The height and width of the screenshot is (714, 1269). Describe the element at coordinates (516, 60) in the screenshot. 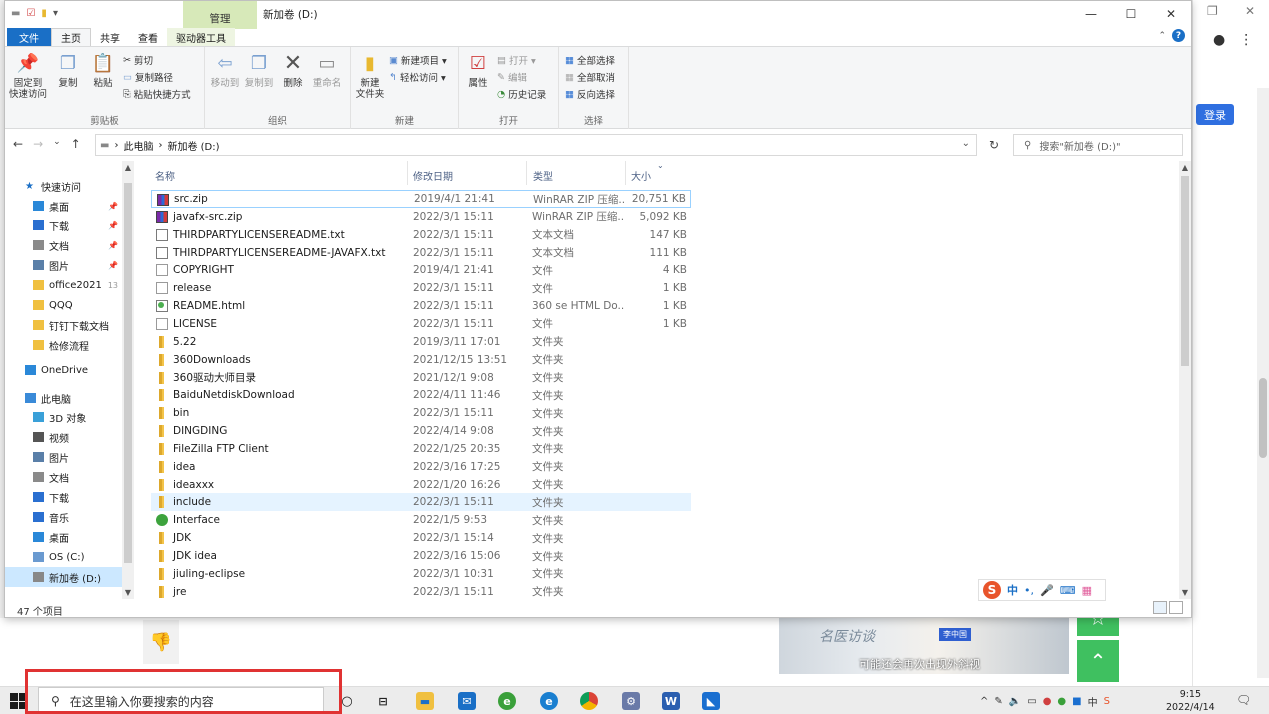

I see `open-button: ▤ 打开 ▾` at that location.